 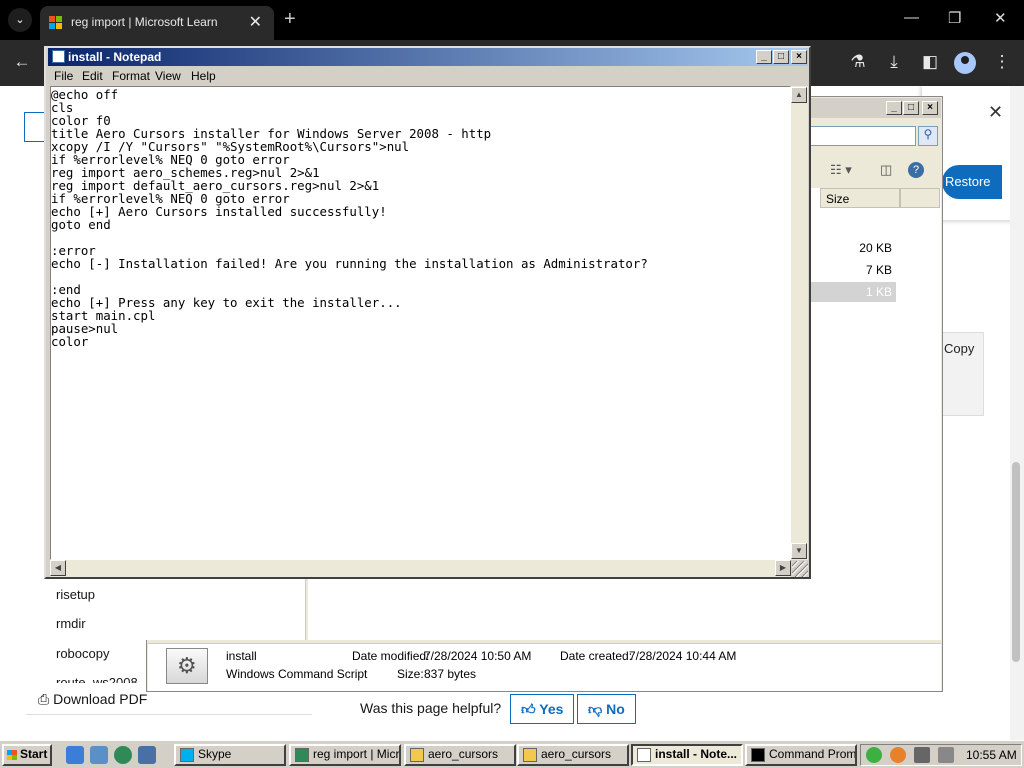 What do you see at coordinates (928, 136) in the screenshot?
I see `search-magnifier-icon: ⚲` at bounding box center [928, 136].